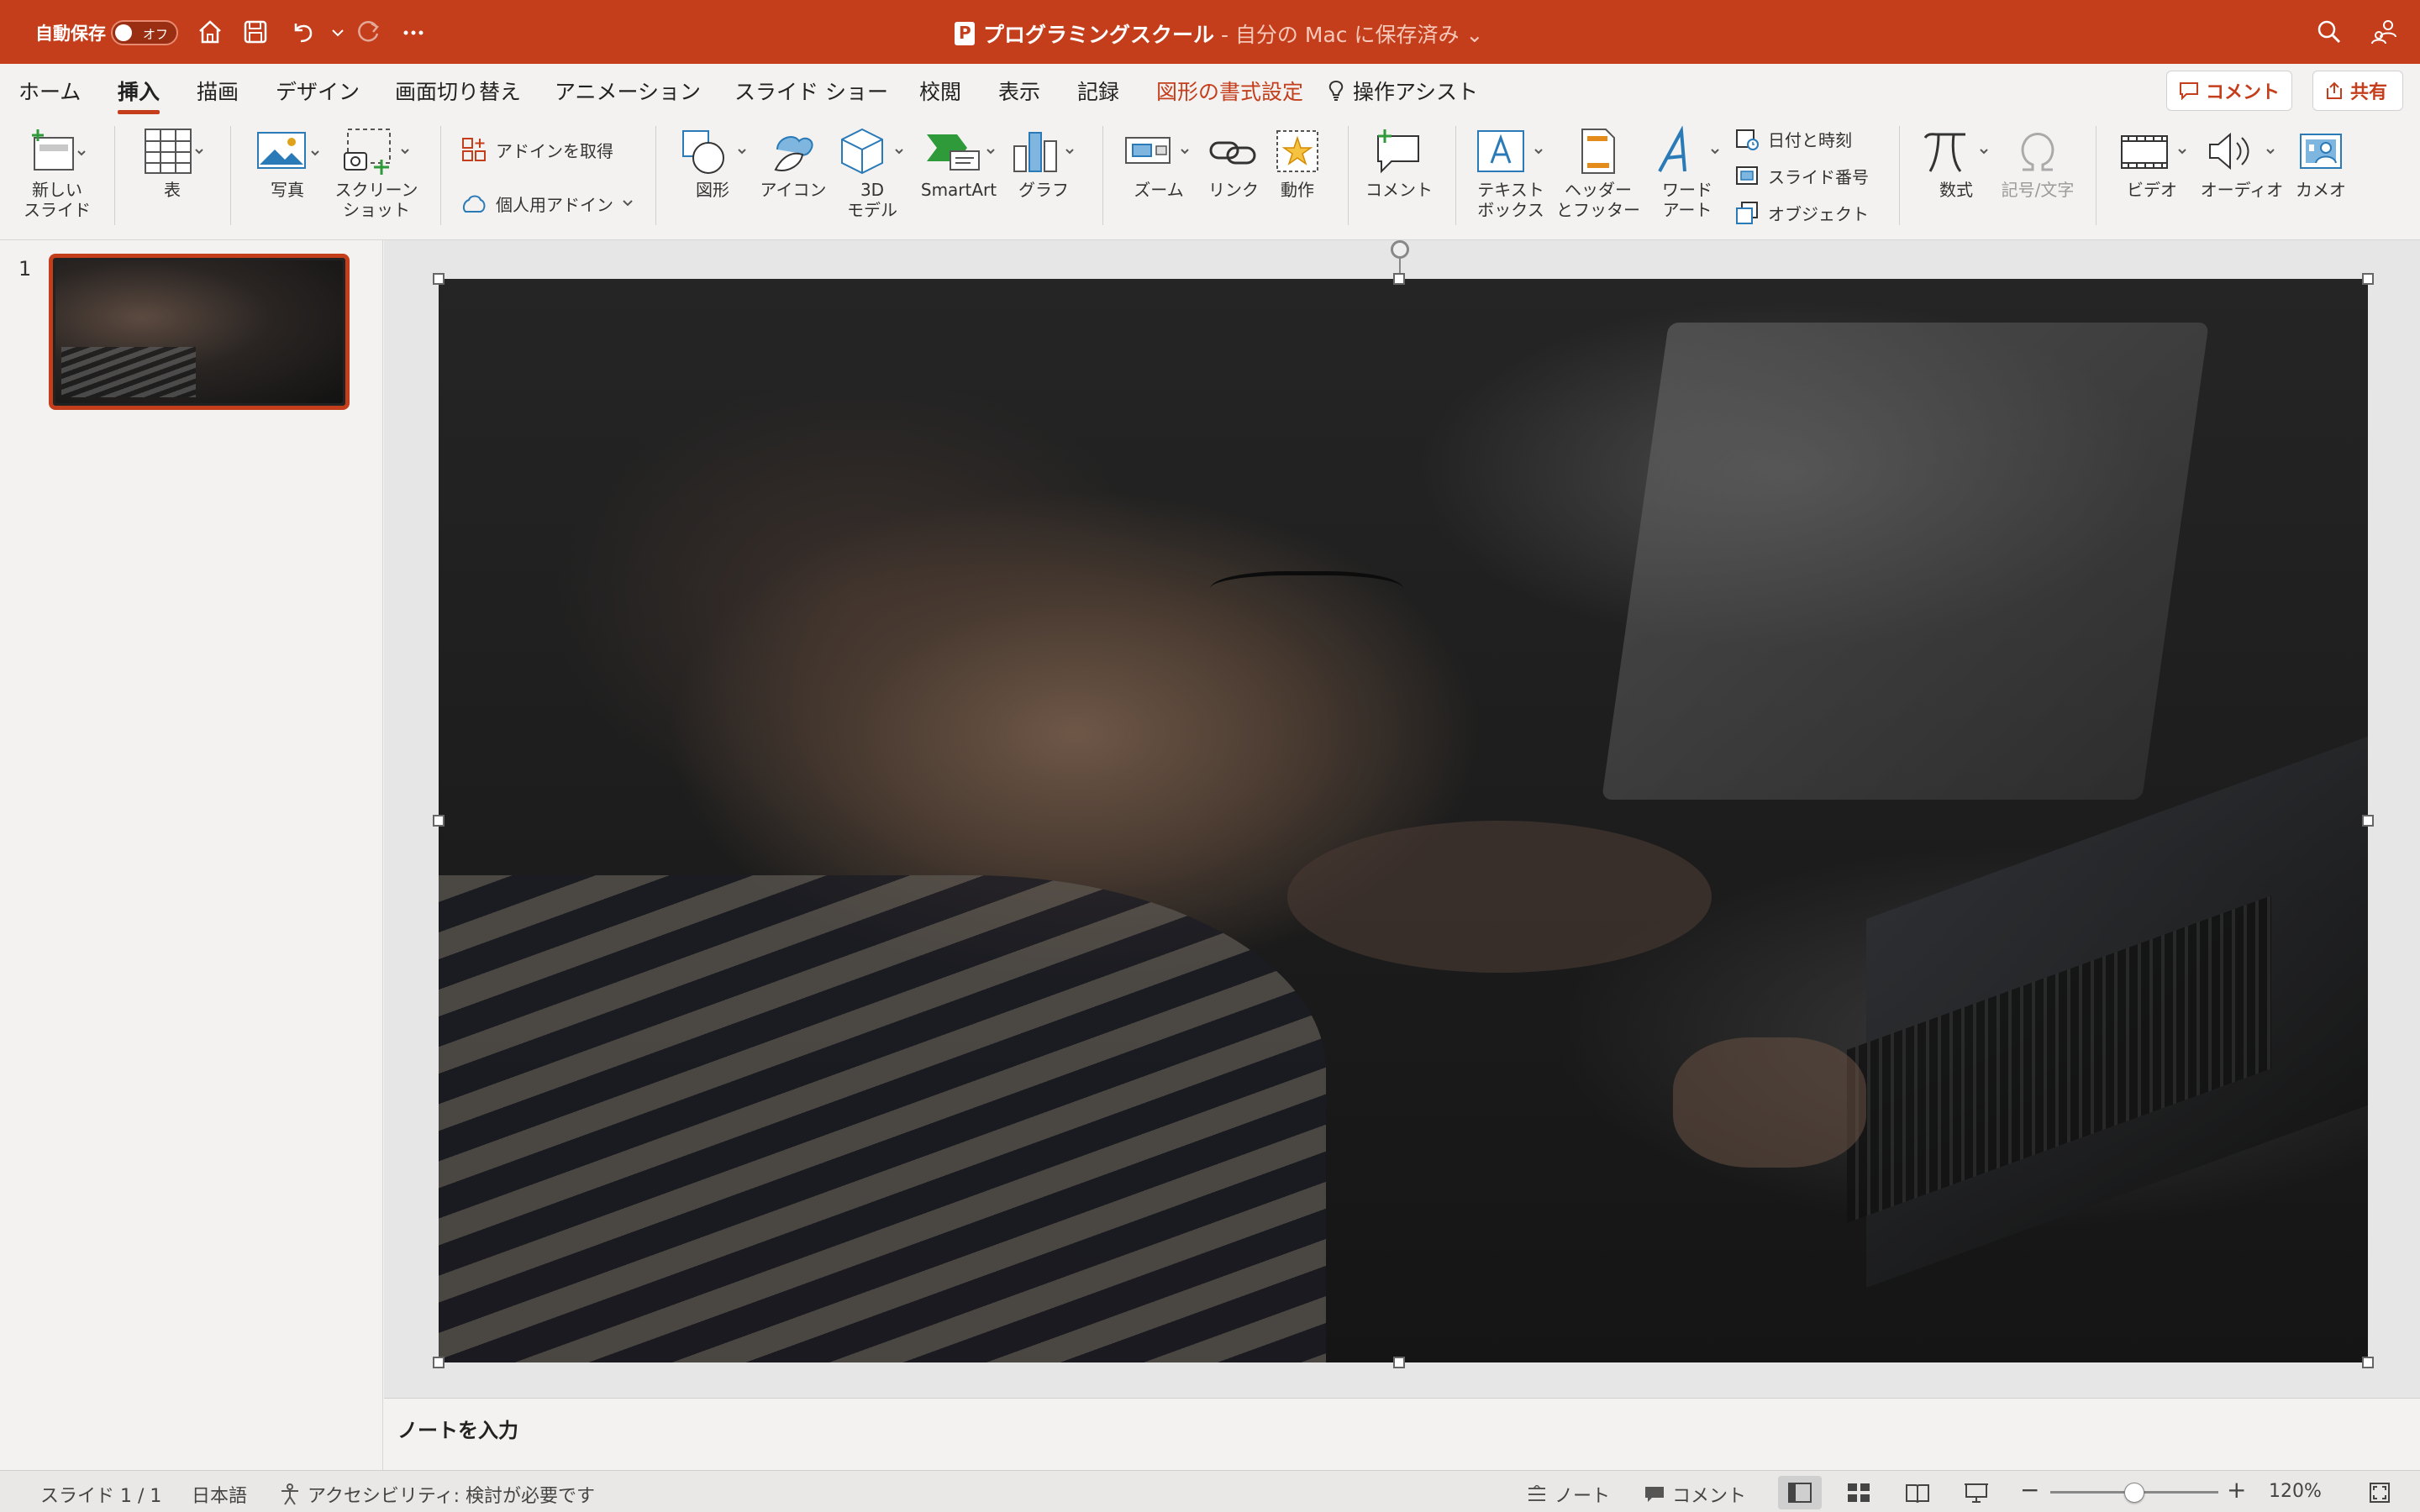 The image size is (2420, 1512). What do you see at coordinates (794, 153) in the screenshot?
I see `icons-icon` at bounding box center [794, 153].